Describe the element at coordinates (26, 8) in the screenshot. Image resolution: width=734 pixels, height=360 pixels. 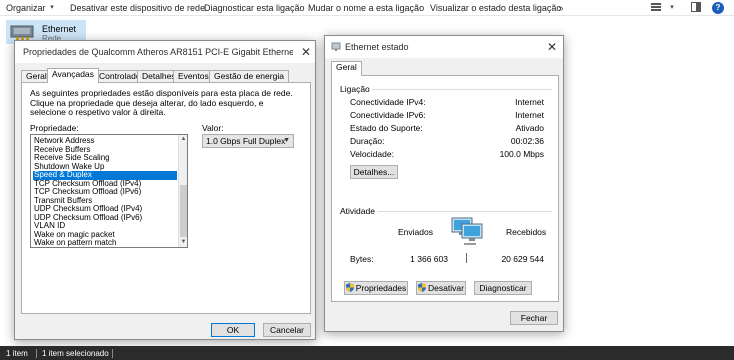
I see `organize-button: Organizar` at that location.